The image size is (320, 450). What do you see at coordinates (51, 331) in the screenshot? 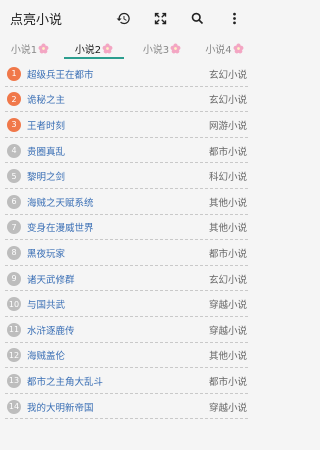
I see `novel-title: 水浒逐鹿传` at bounding box center [51, 331].